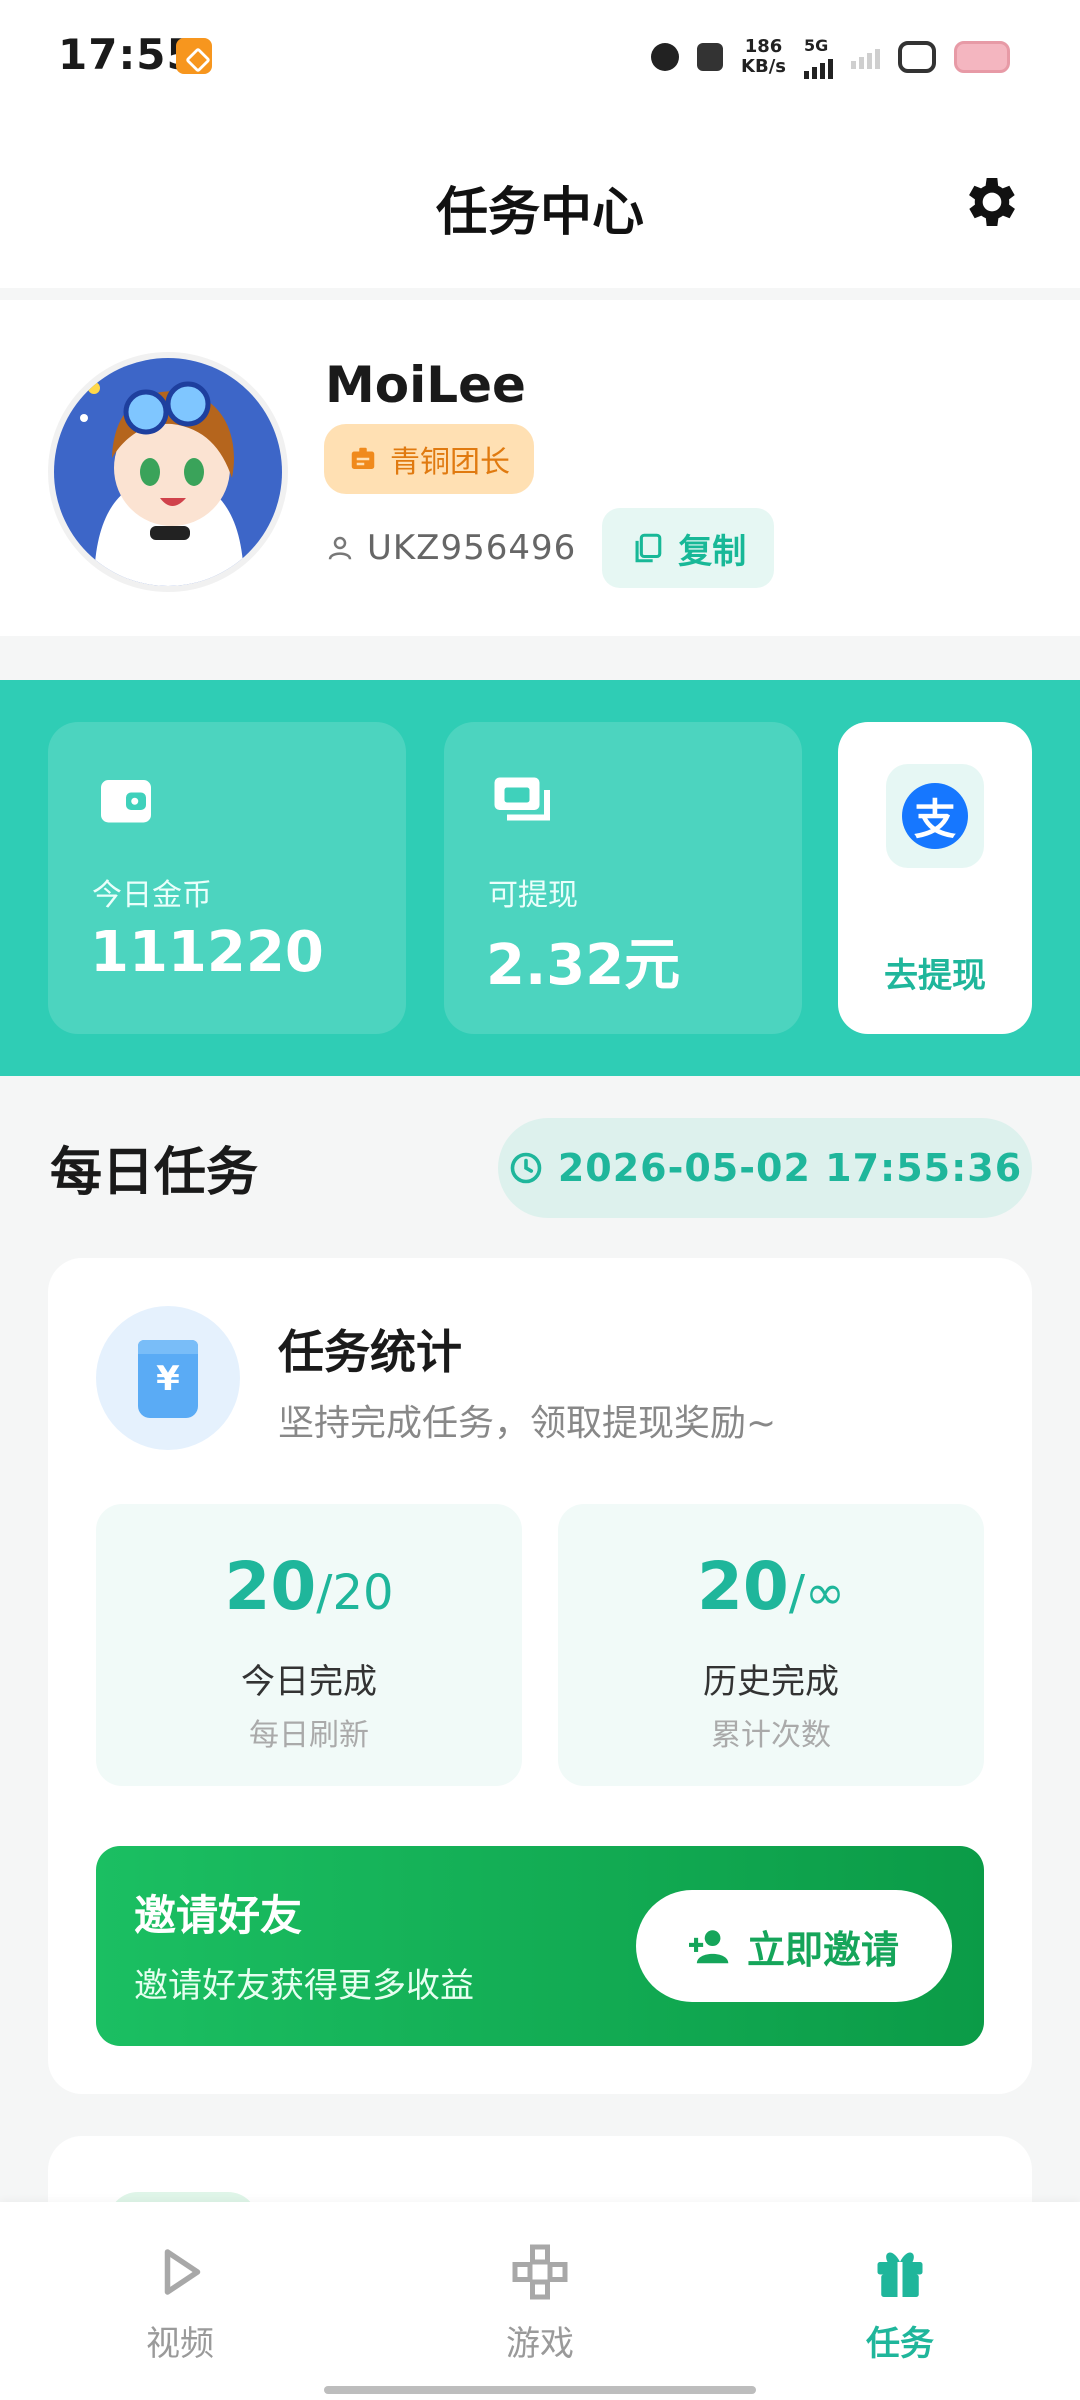  I want to click on clock-icon, so click(526, 1168).